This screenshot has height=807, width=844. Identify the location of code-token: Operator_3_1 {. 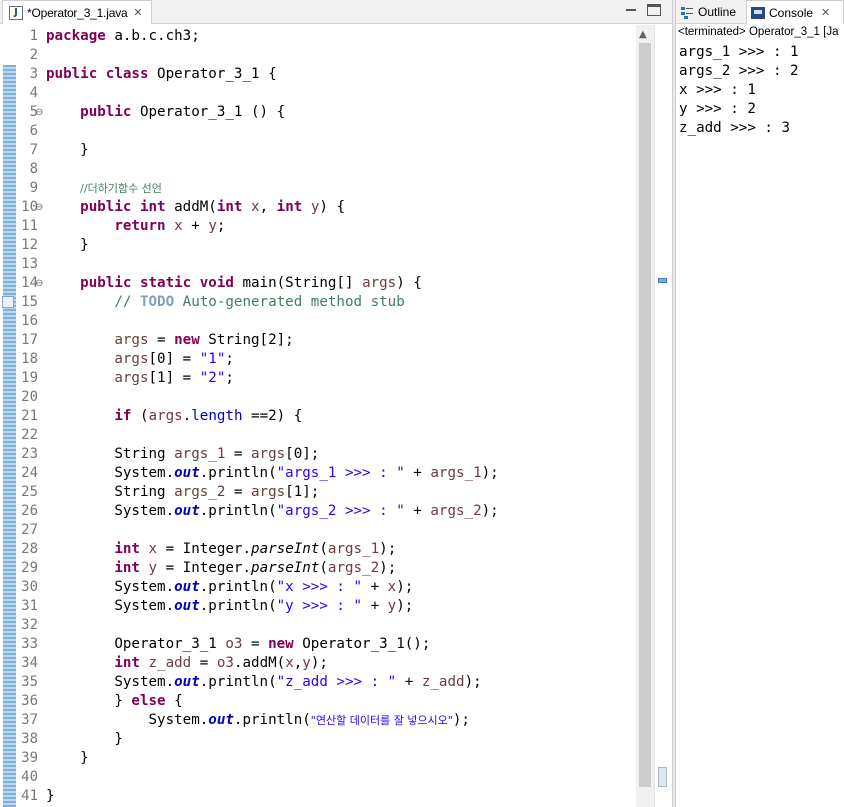
(212, 74).